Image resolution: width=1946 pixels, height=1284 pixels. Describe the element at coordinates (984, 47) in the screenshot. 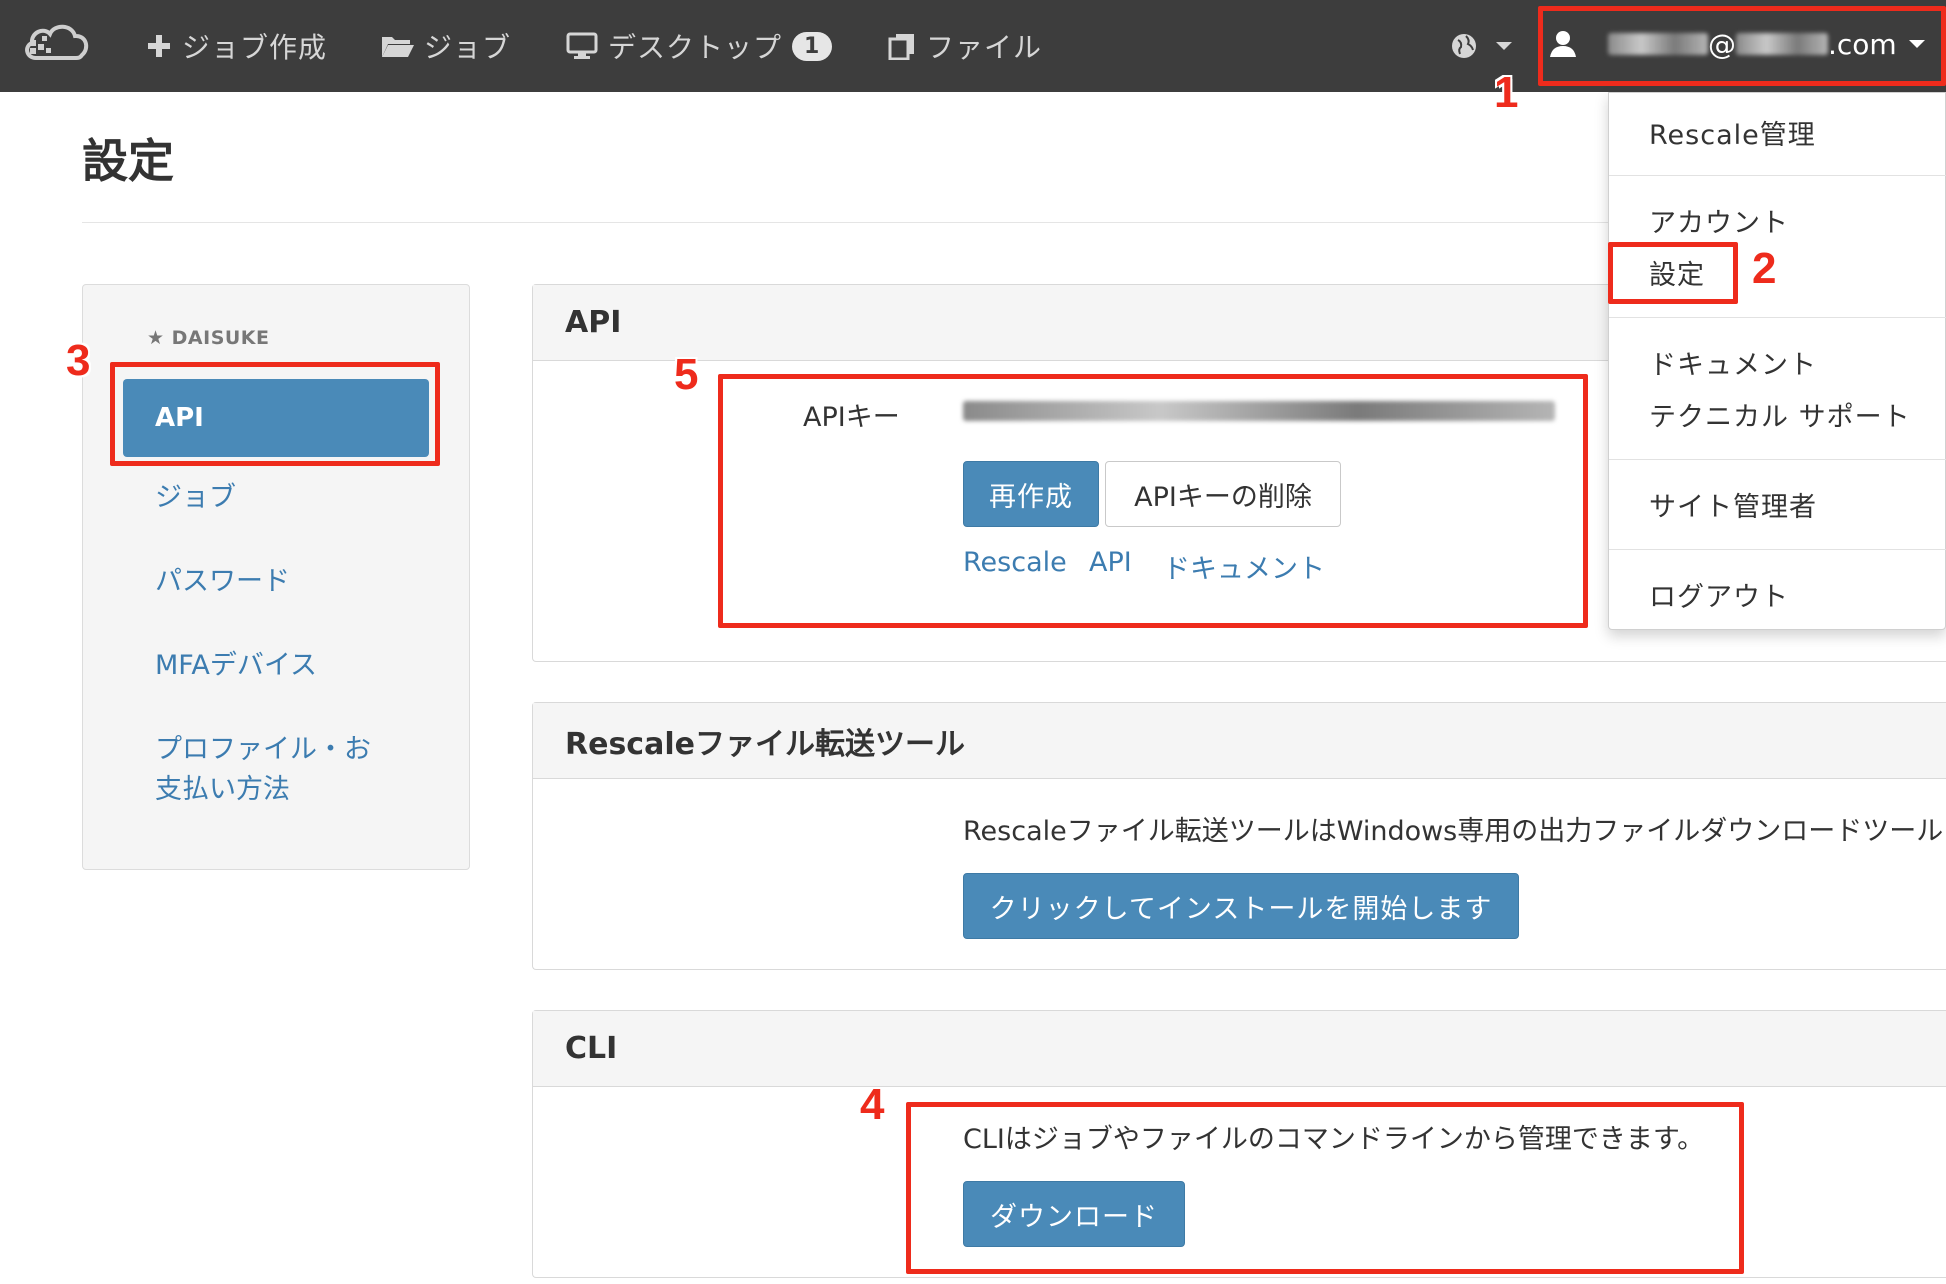

I see `nav-files-label: ファイル` at that location.